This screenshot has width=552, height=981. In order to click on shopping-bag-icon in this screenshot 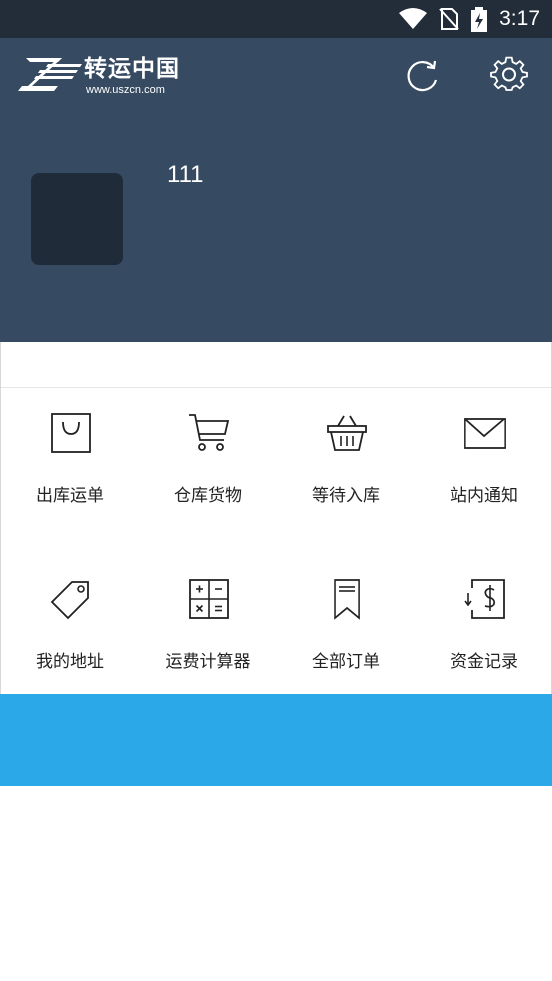, I will do `click(71, 433)`.